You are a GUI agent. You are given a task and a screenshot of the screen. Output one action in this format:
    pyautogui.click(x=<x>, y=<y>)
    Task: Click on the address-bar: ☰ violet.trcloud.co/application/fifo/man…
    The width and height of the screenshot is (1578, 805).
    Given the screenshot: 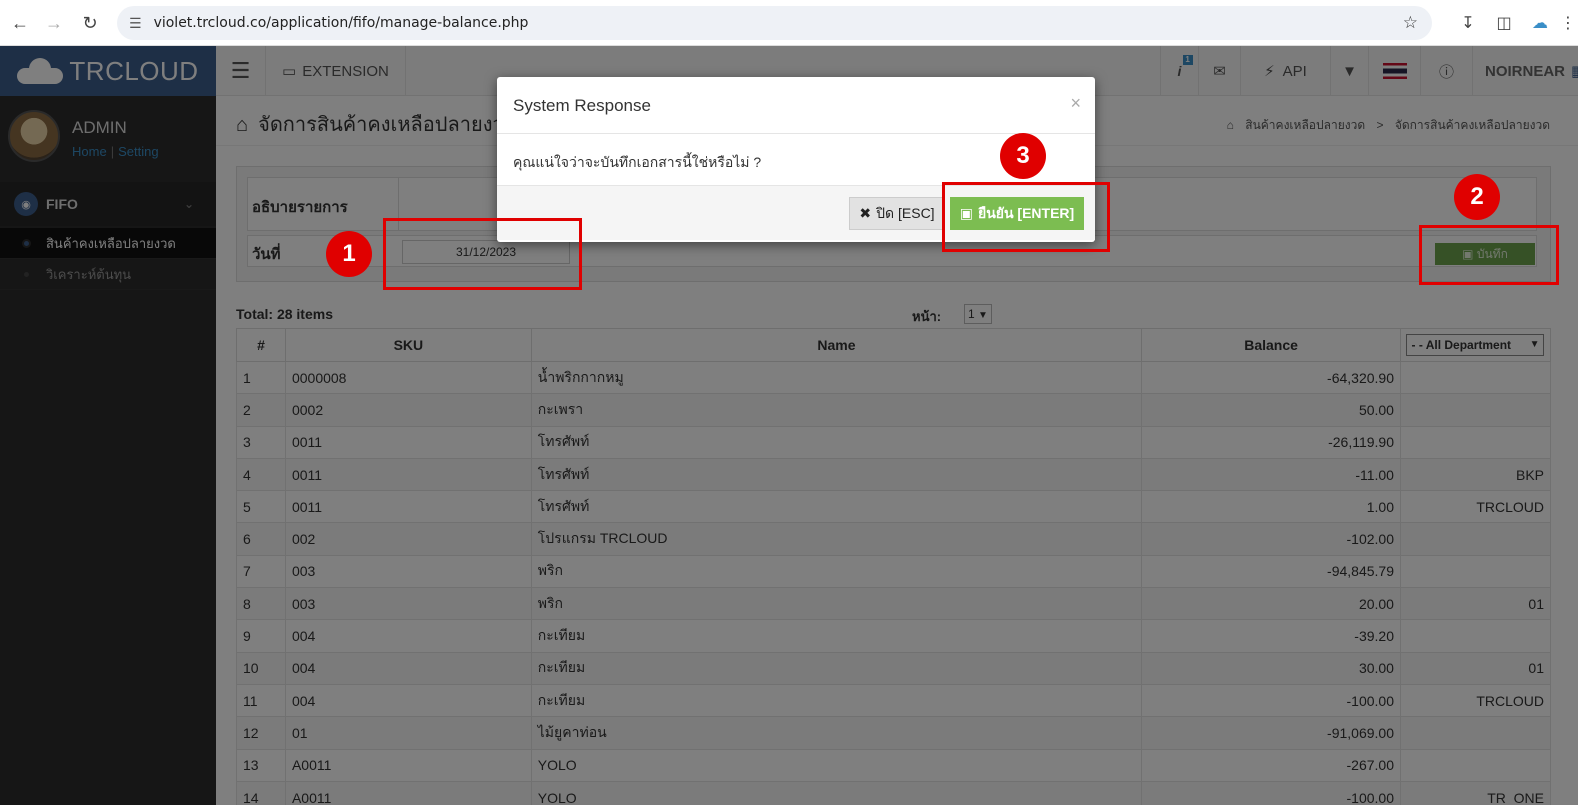 What is the action you would take?
    pyautogui.click(x=774, y=23)
    